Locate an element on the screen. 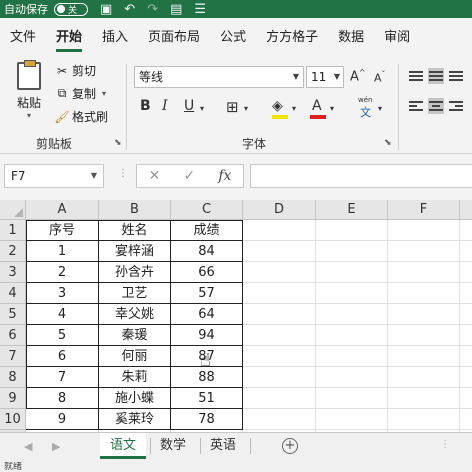 The width and height of the screenshot is (472, 472). grid-cell: 奚莱玲 is located at coordinates (135, 419).